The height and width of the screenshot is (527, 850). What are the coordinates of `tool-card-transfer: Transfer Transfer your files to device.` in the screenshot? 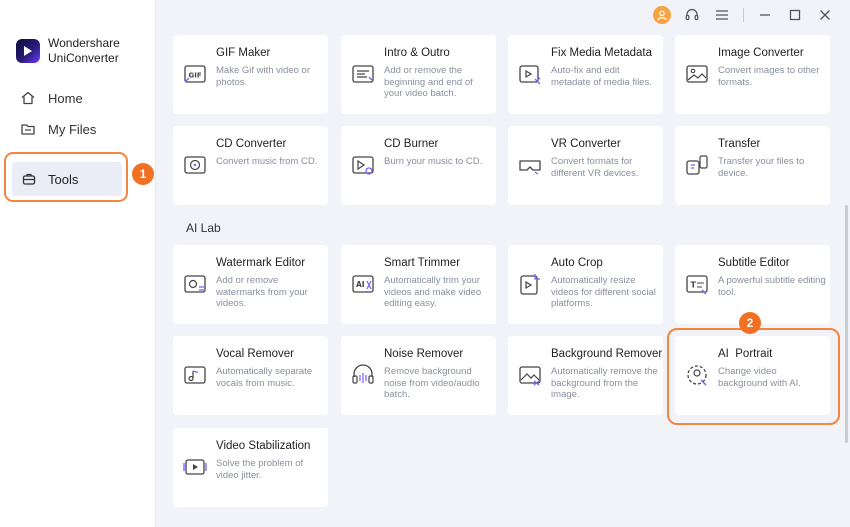 It's located at (752, 165).